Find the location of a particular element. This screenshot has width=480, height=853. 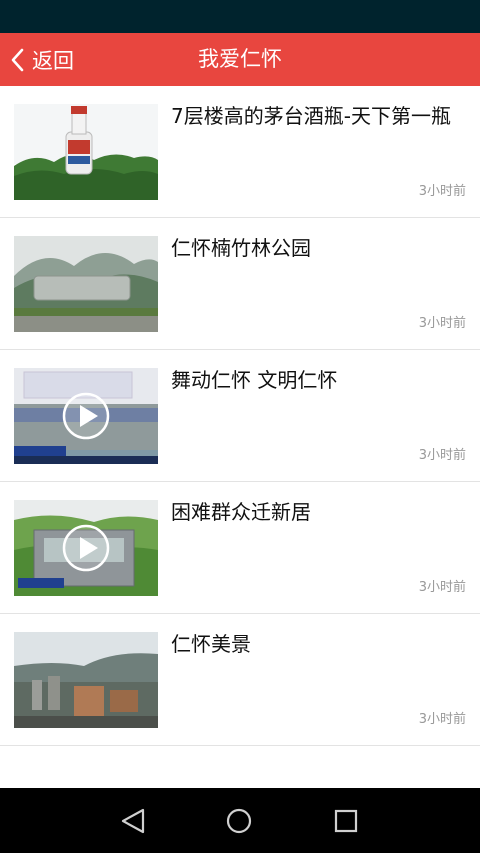

news-title: 仁怀美景 is located at coordinates (211, 644).